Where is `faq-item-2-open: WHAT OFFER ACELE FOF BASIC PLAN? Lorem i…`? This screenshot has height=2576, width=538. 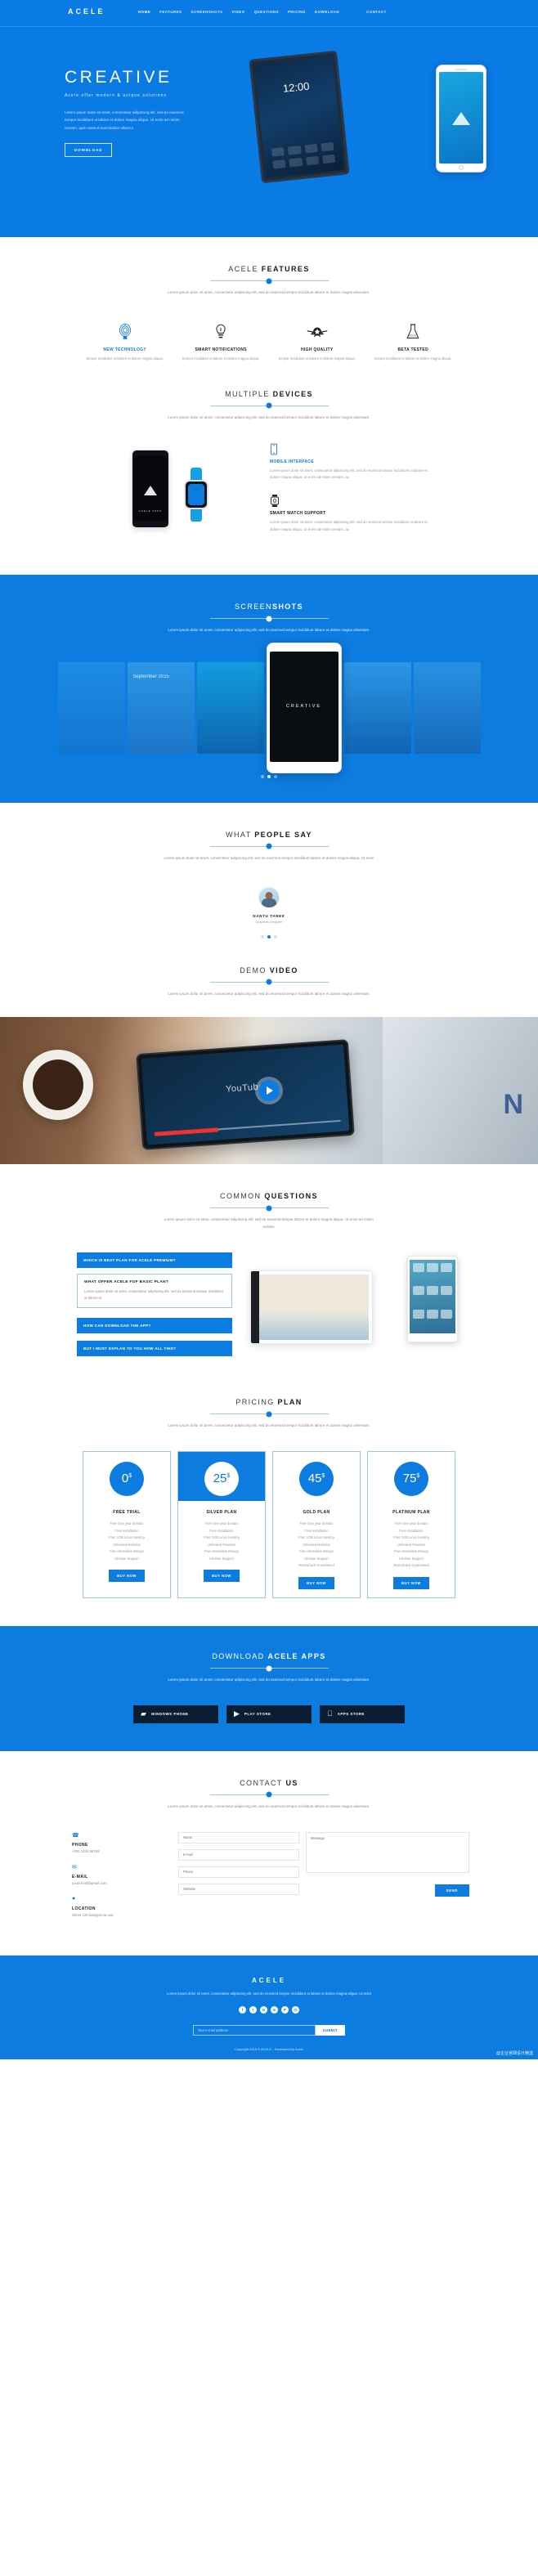 faq-item-2-open: WHAT OFFER ACELE FOF BASIC PLAN? Lorem i… is located at coordinates (154, 1291).